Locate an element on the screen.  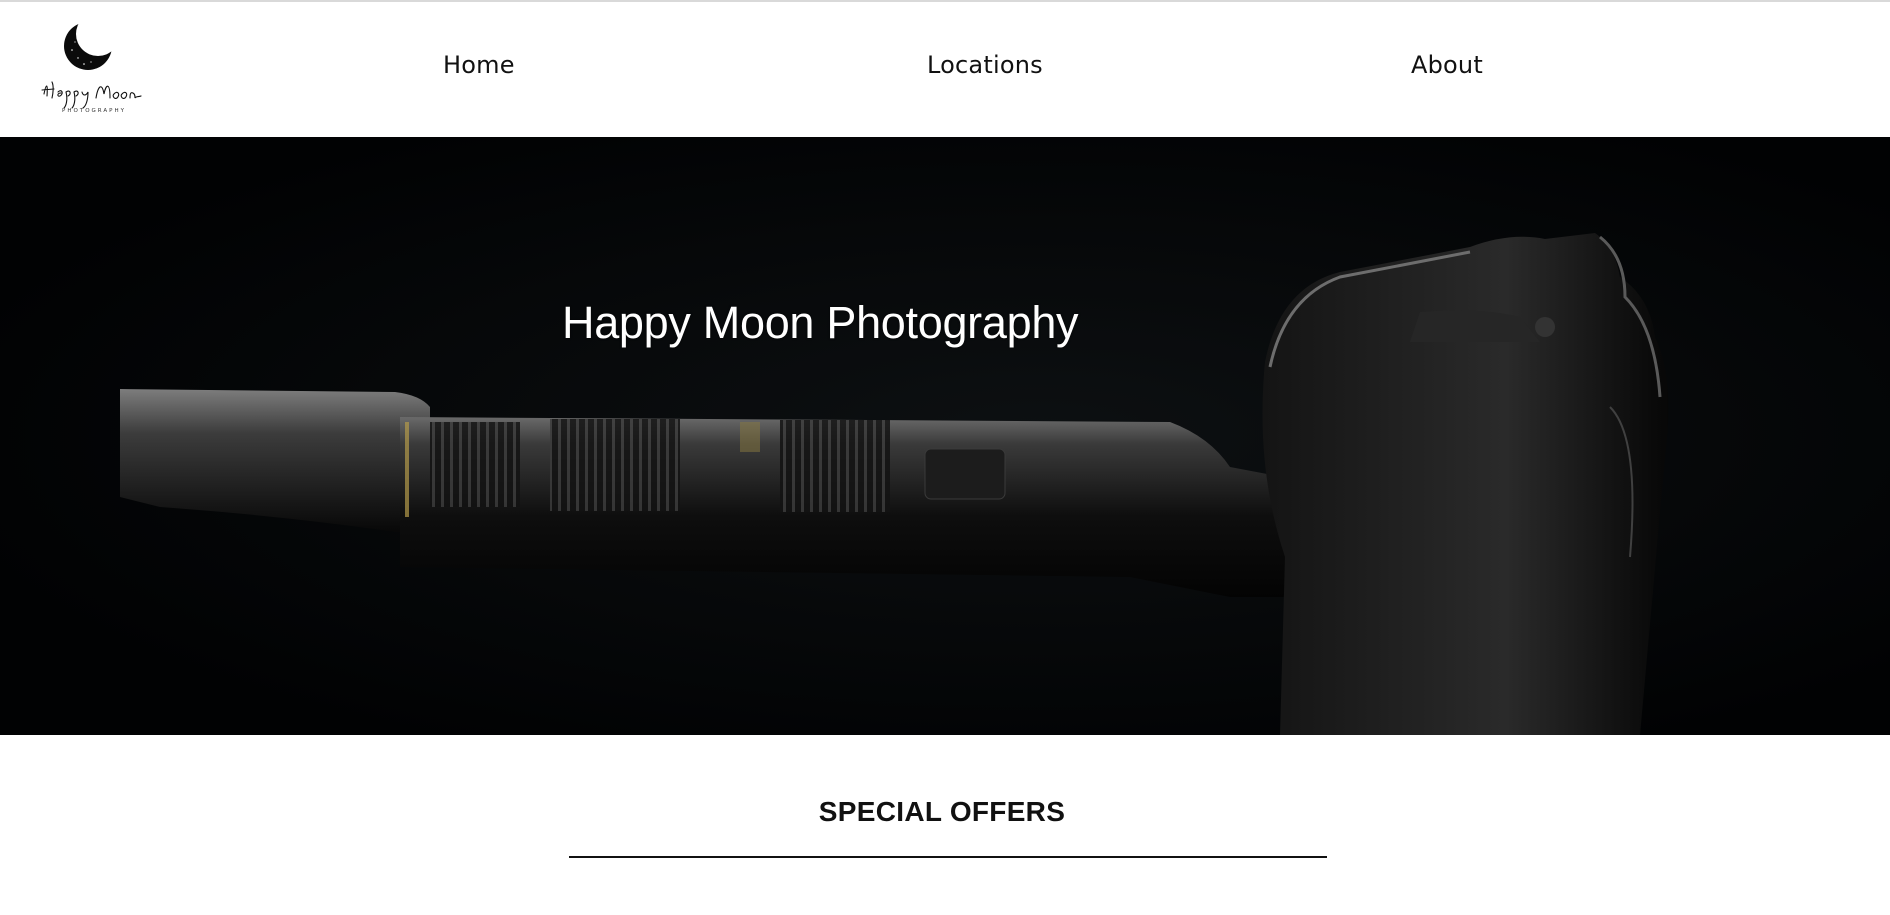
brand-logo: PHOTOGRAPHY is located at coordinates (94, 70).